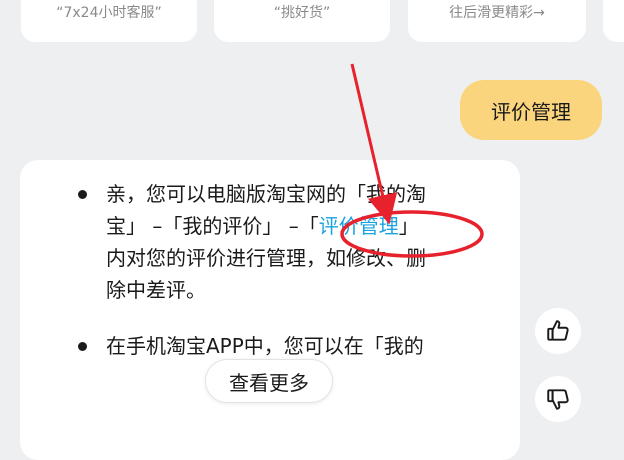  I want to click on answer-text-segment: 」, so click(408, 226).